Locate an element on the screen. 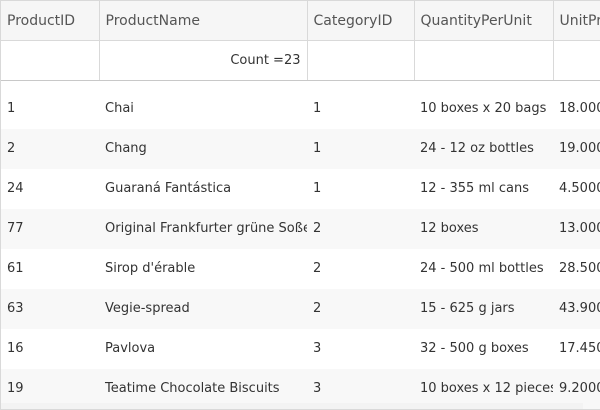 The image size is (600, 410). cell-productname: Chai is located at coordinates (203, 108).